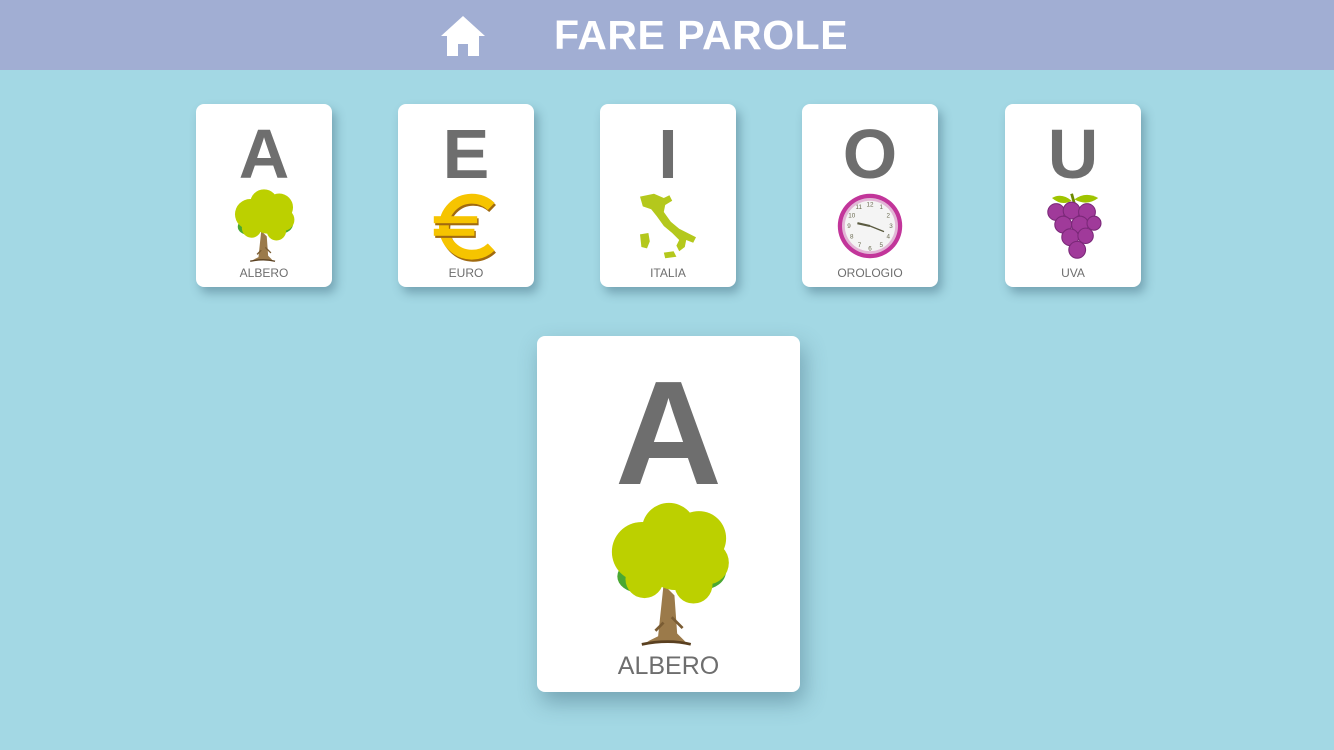 The width and height of the screenshot is (1334, 750). What do you see at coordinates (668, 154) in the screenshot?
I see `card-letter: I` at bounding box center [668, 154].